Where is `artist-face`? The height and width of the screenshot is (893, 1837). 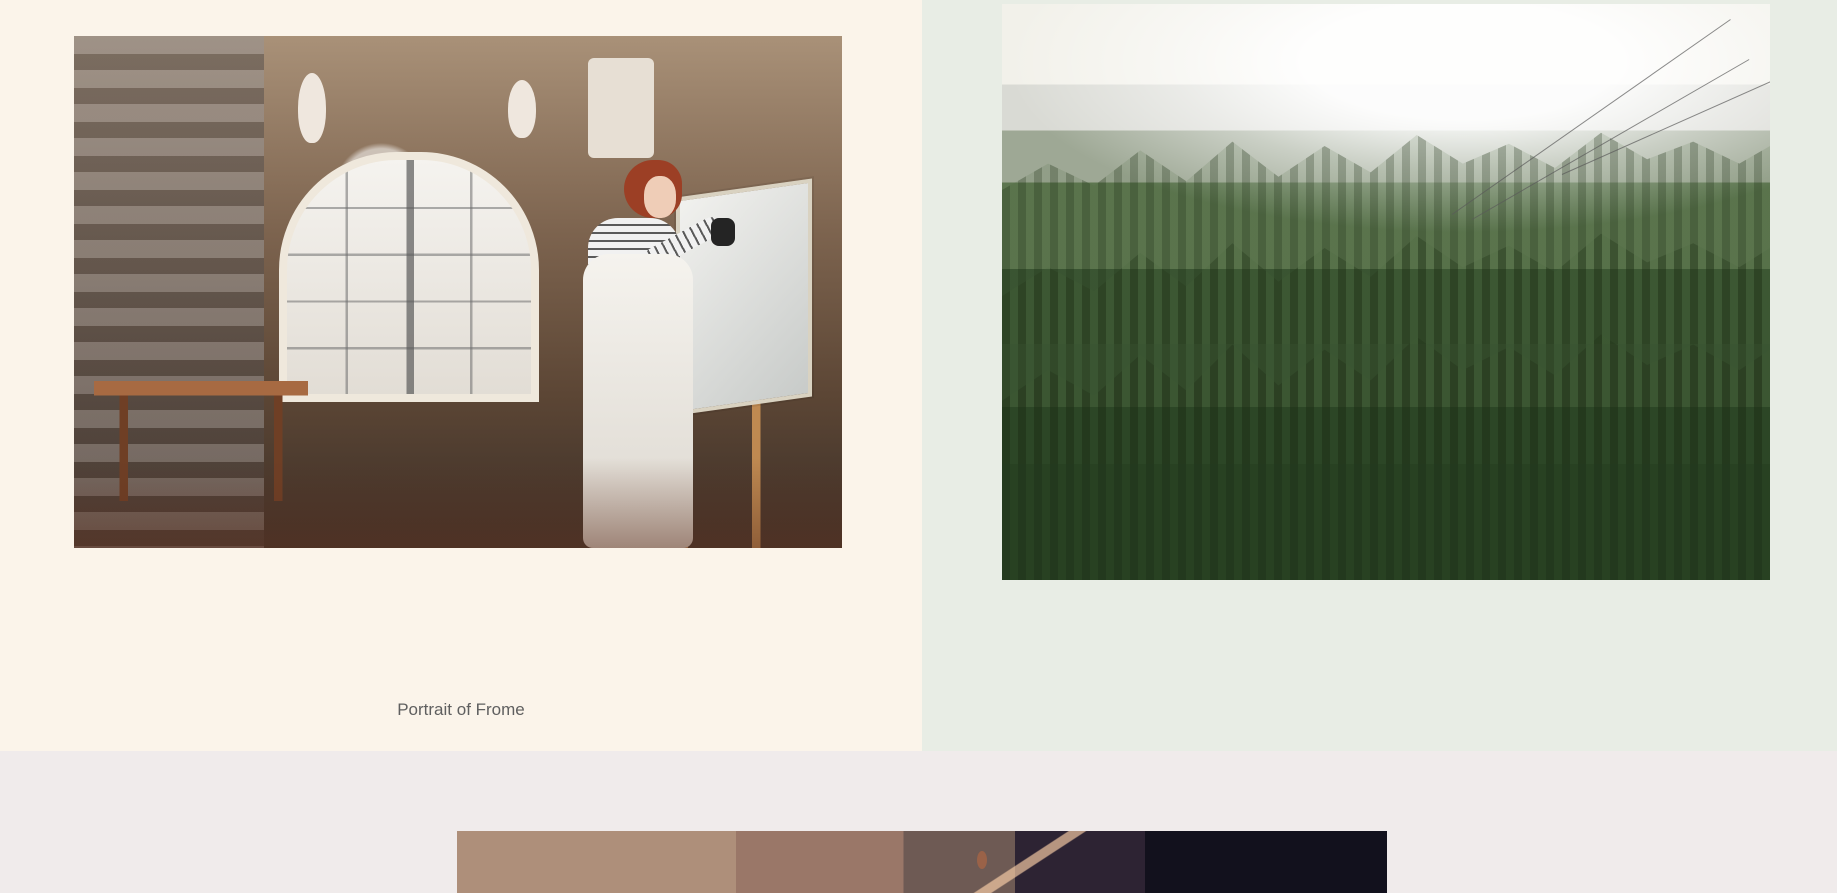
artist-face is located at coordinates (660, 197).